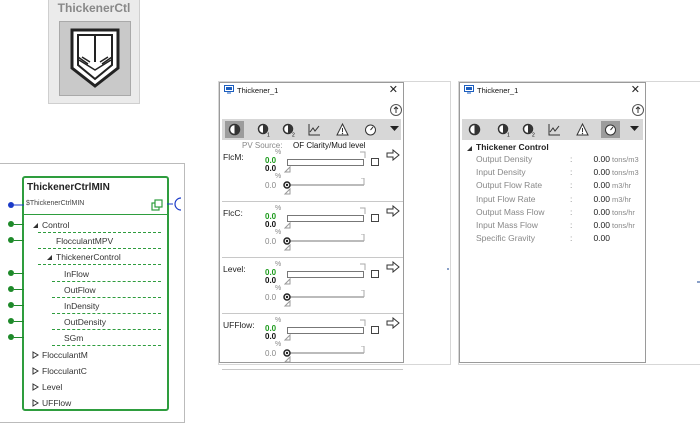 This screenshot has width=700, height=423. I want to click on faceplate-row: FlocculantMPV, so click(95, 241).